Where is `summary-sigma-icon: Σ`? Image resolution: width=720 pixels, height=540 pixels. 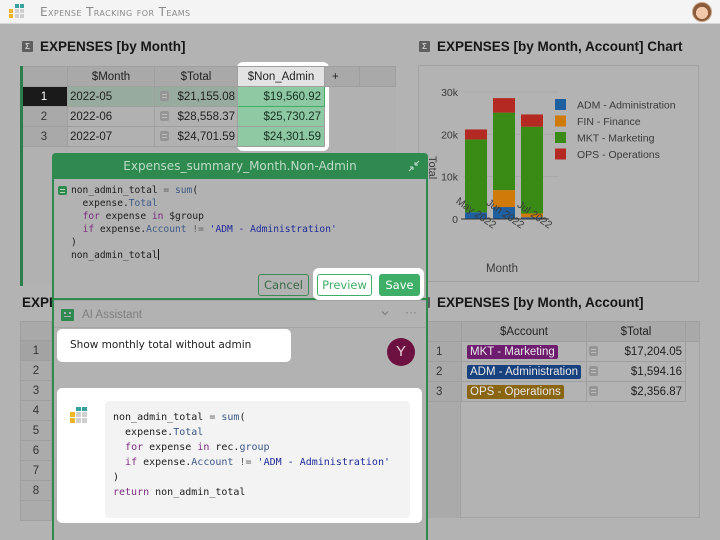
summary-sigma-icon: Σ is located at coordinates (27, 46).